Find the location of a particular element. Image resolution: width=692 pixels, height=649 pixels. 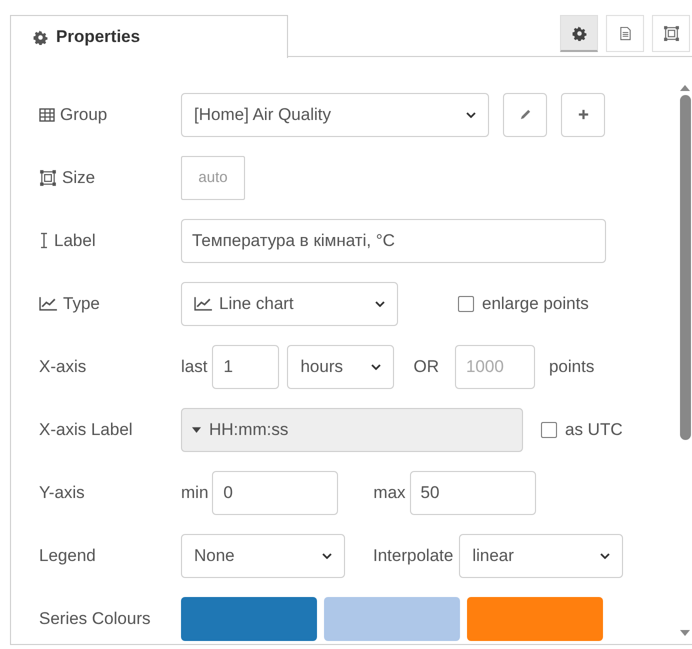

settings-button is located at coordinates (579, 33).